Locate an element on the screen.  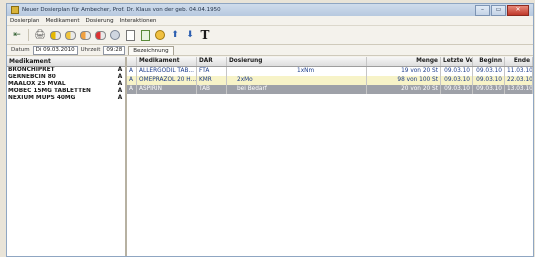
row-dosierung: bei Bedarf is located at coordinates (297, 89).